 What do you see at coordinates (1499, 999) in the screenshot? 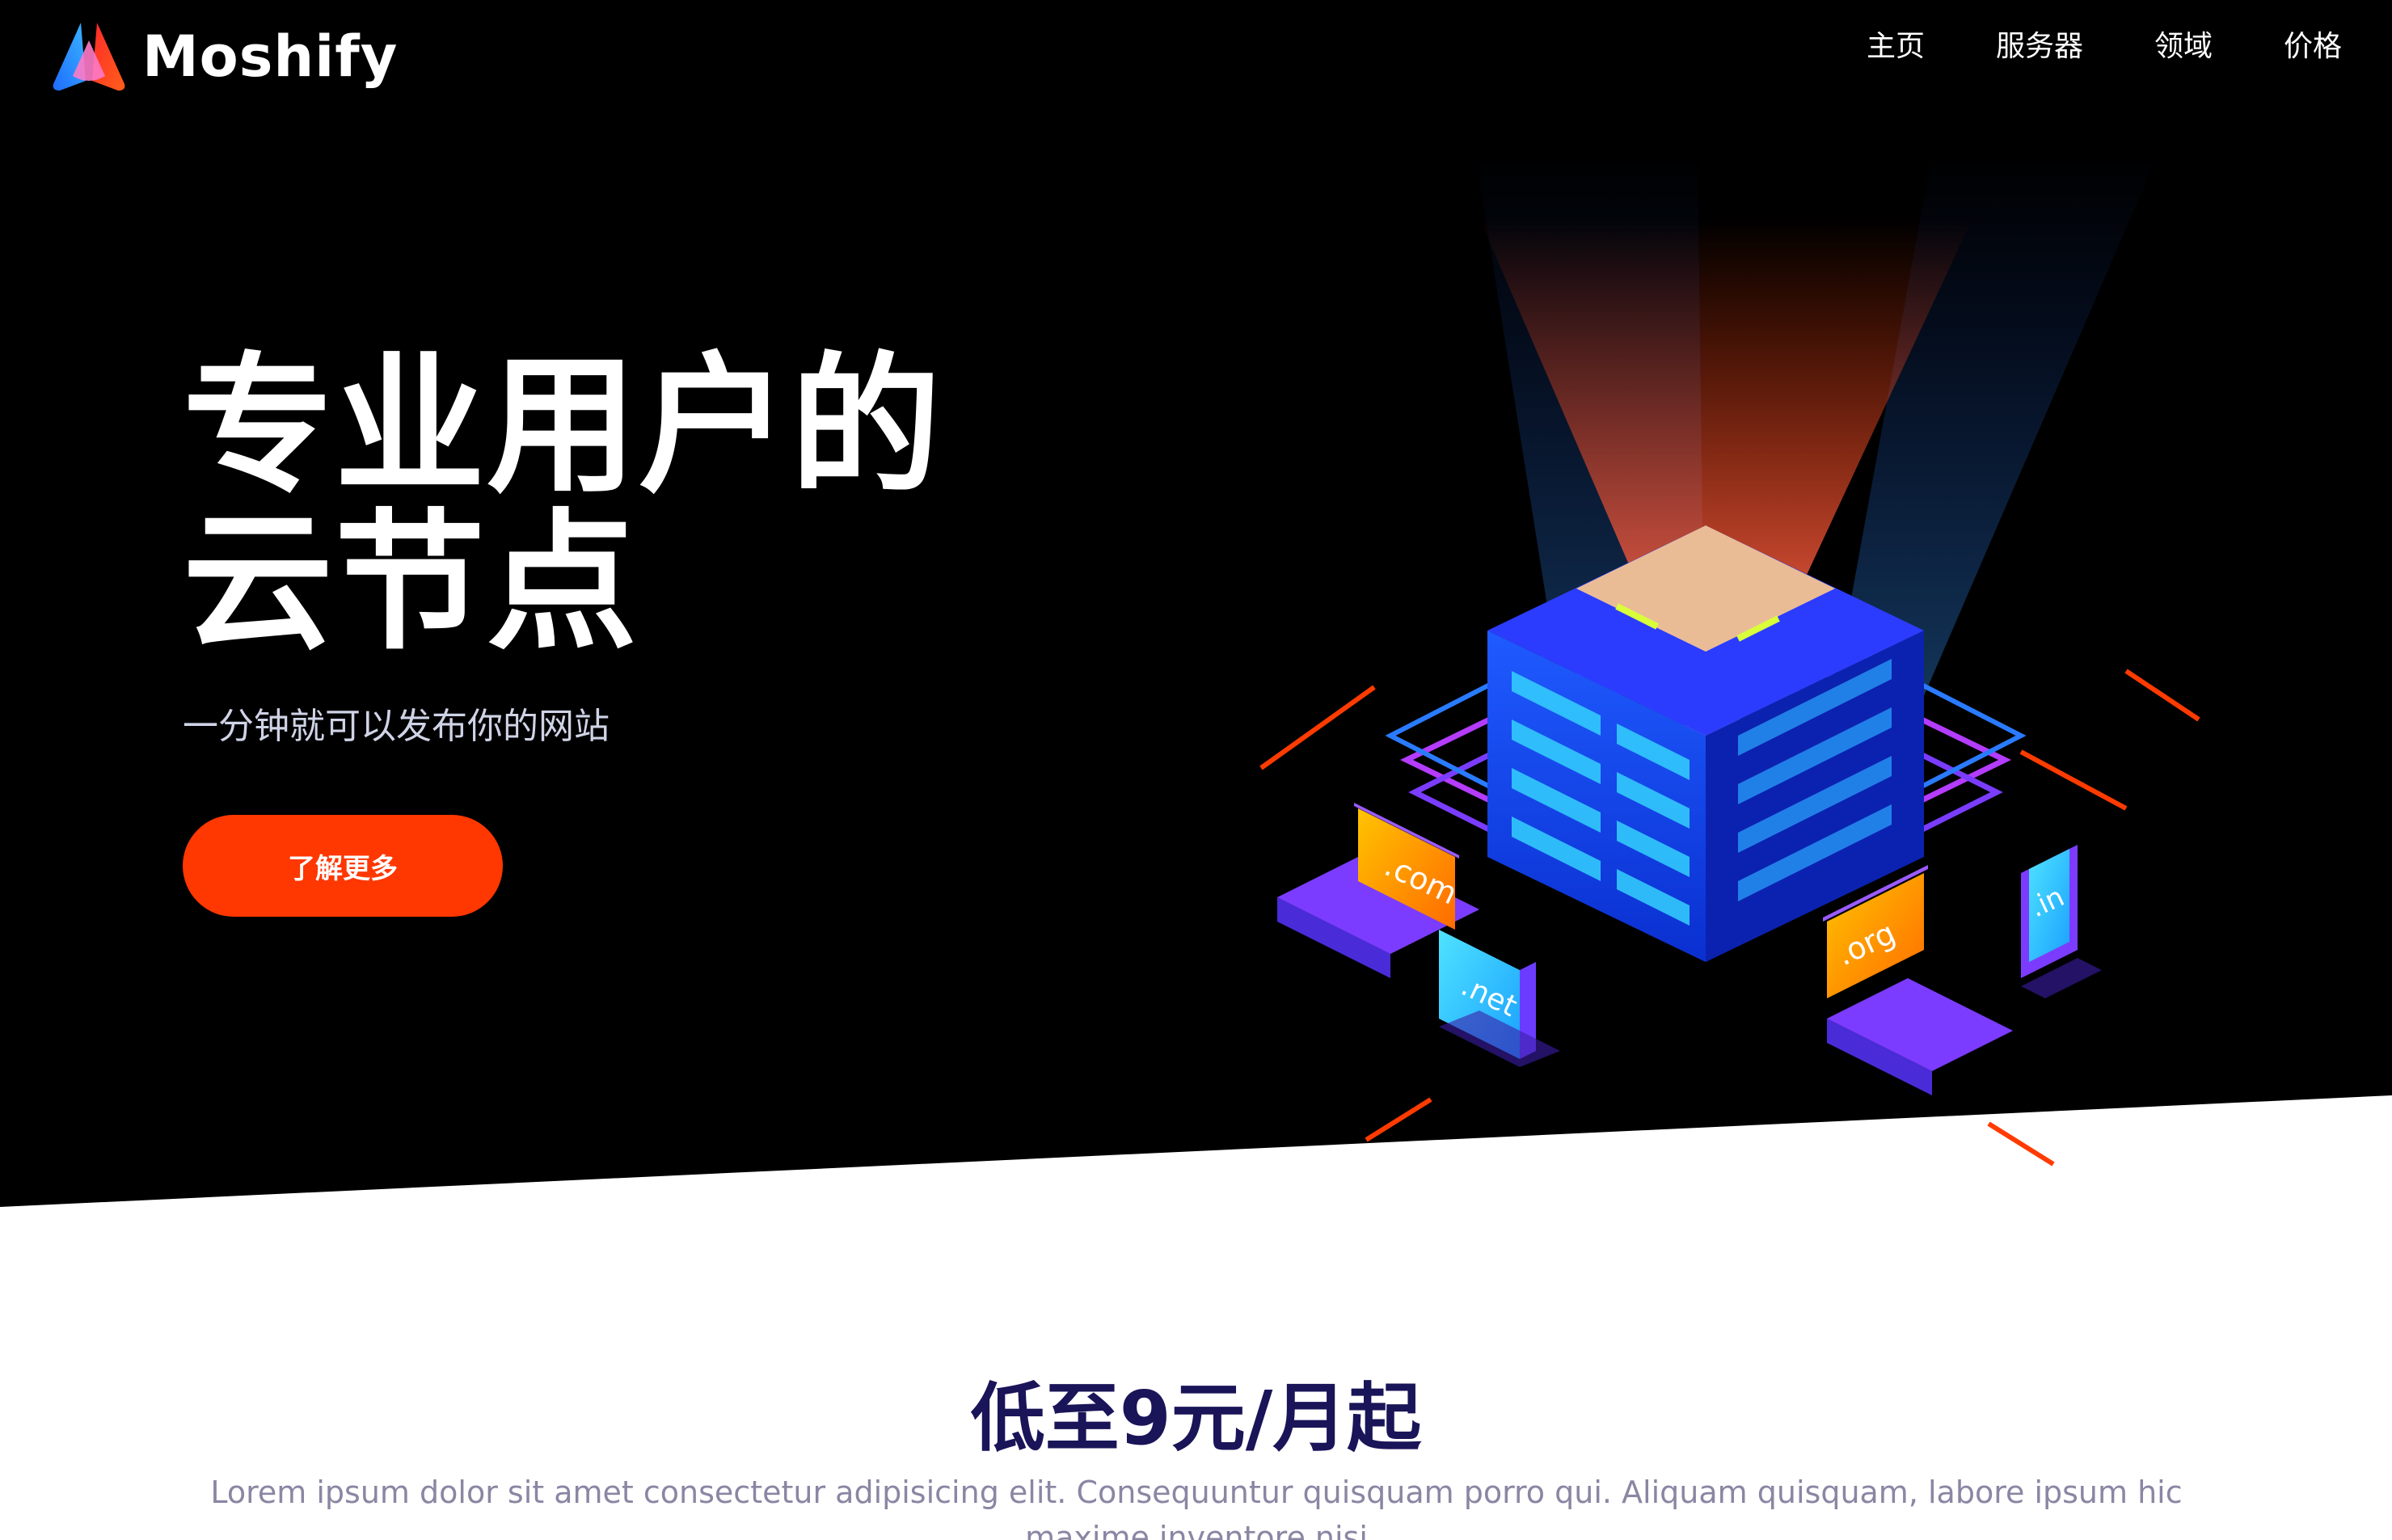
I see `net-tablet-icon: .net` at bounding box center [1499, 999].